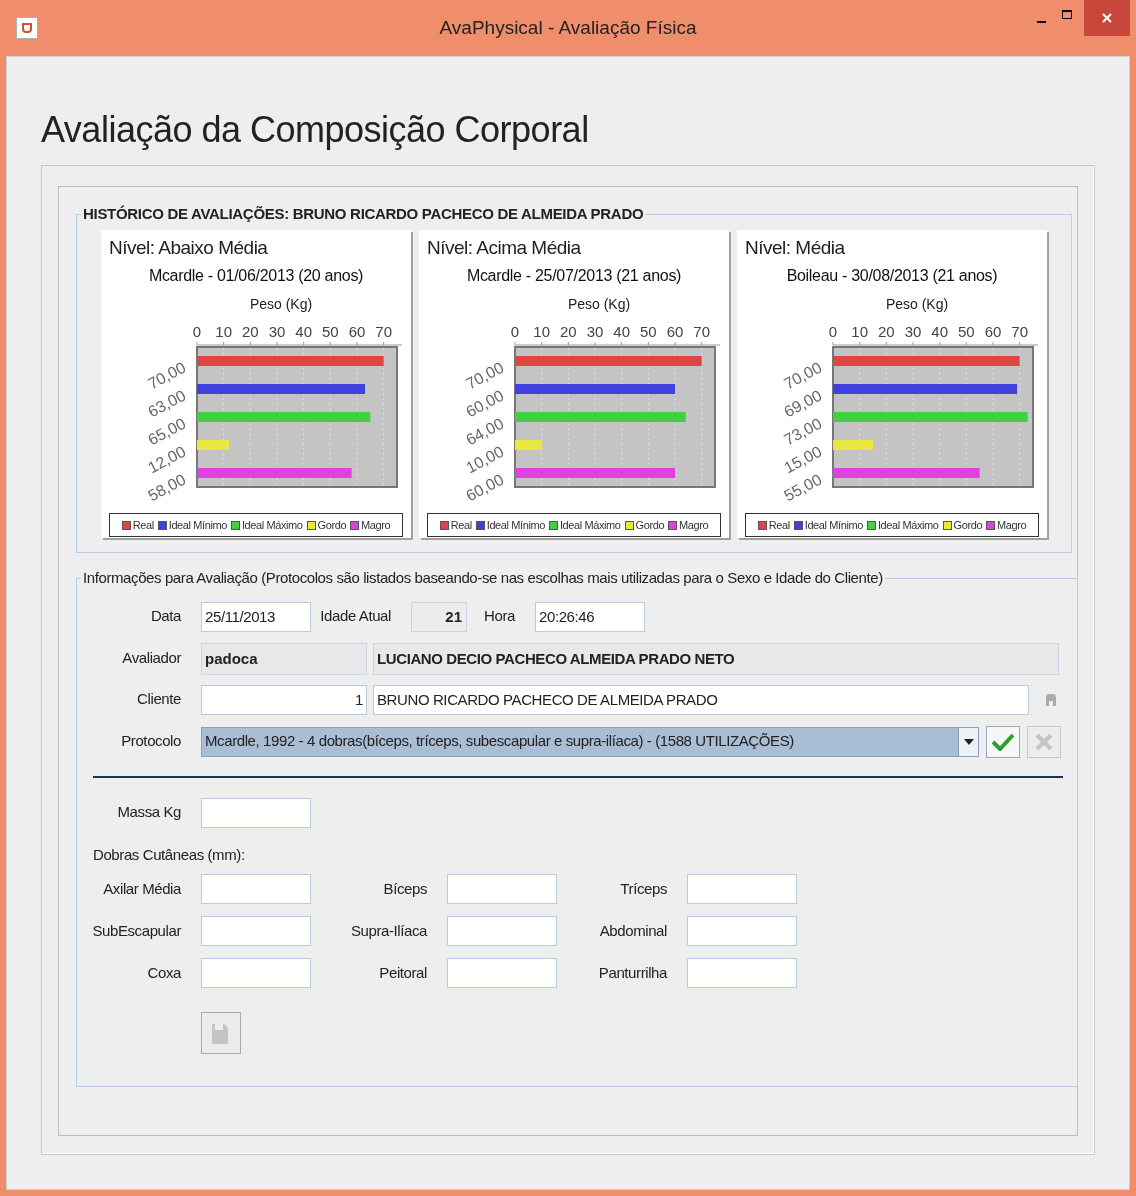  Describe the element at coordinates (165, 616) in the screenshot. I see `field-label: Data` at that location.